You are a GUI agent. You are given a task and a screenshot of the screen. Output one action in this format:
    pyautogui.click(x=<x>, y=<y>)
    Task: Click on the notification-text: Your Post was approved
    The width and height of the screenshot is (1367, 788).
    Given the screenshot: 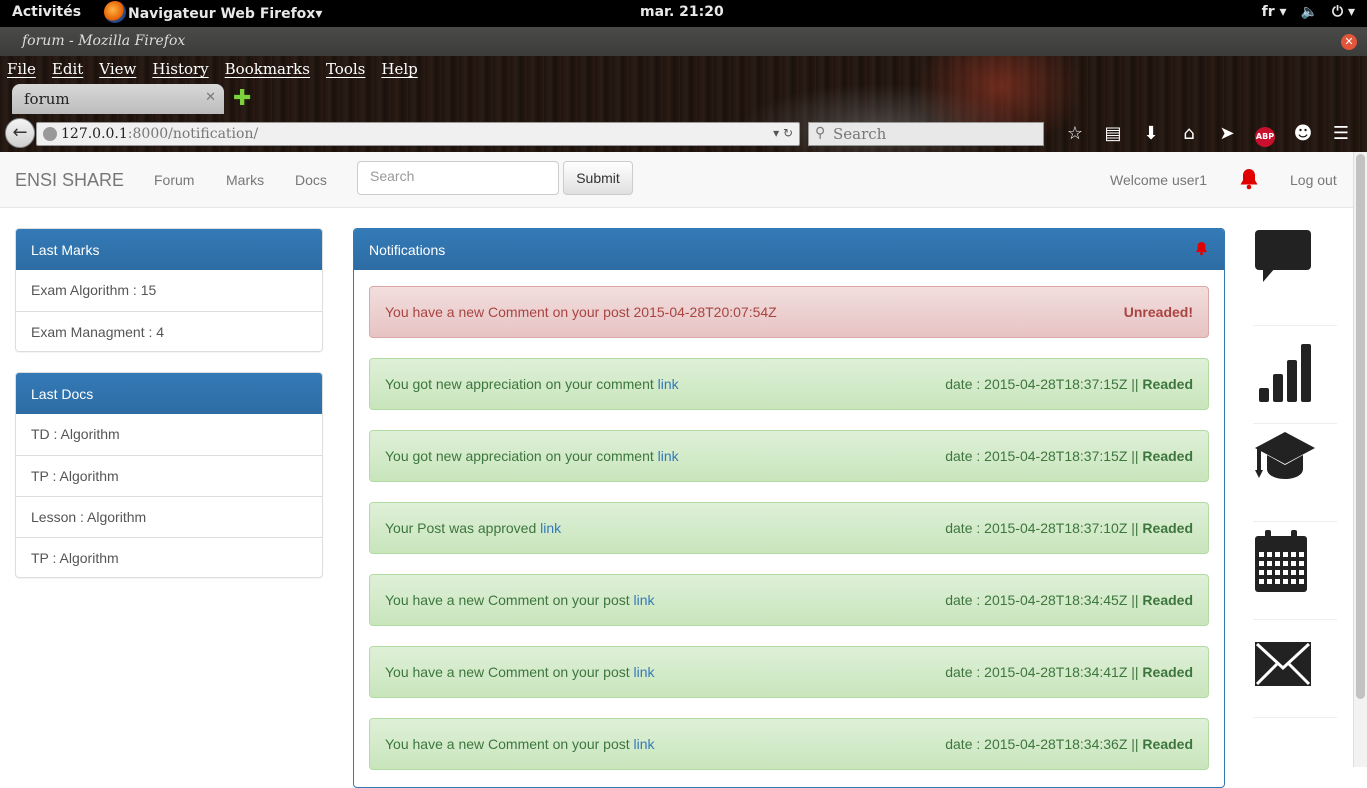 What is the action you would take?
    pyautogui.click(x=461, y=528)
    